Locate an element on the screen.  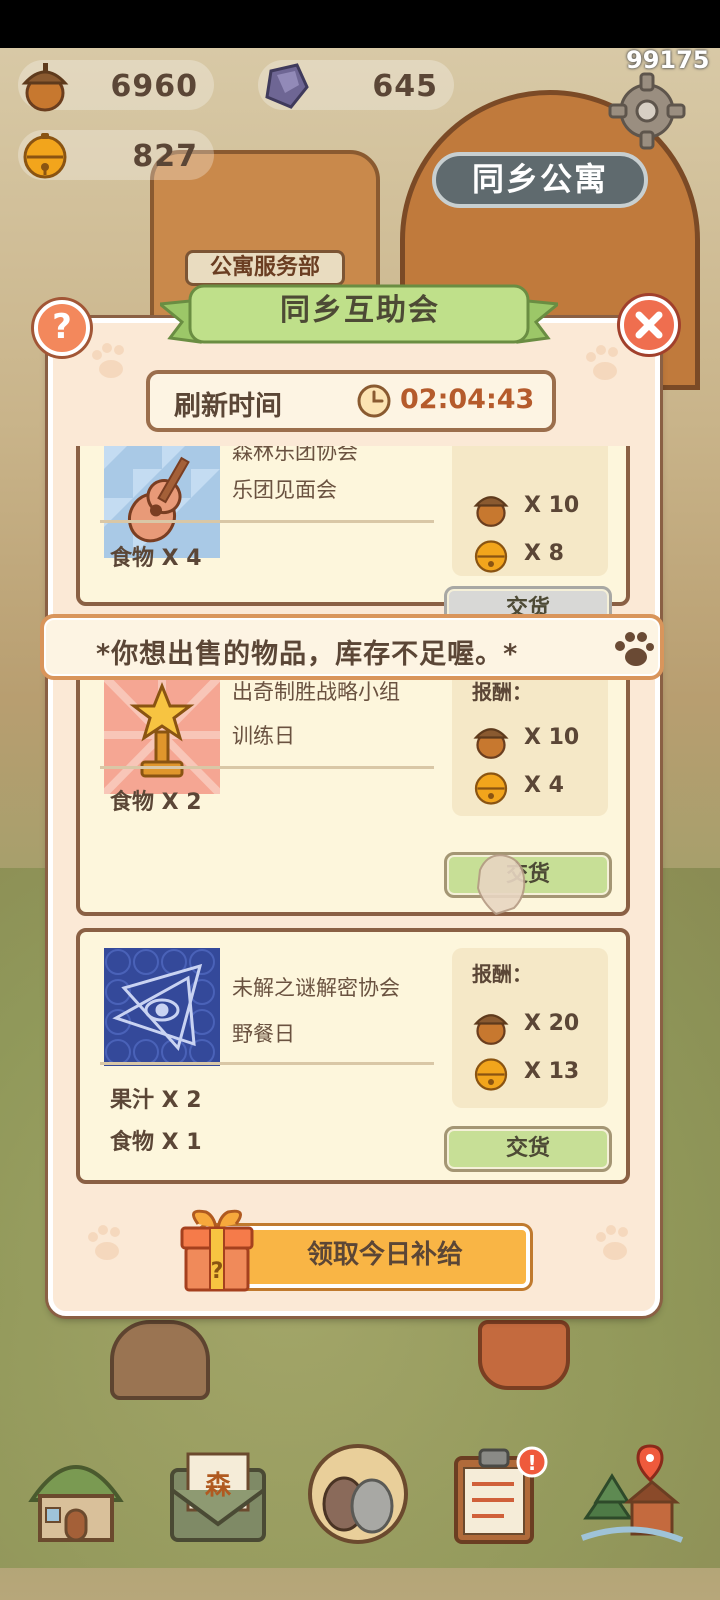
request-card: 出奇制胜战略小组 训练日 食物 X 2 报酬： X 10 X 4 交货 is located at coordinates (353, 781).